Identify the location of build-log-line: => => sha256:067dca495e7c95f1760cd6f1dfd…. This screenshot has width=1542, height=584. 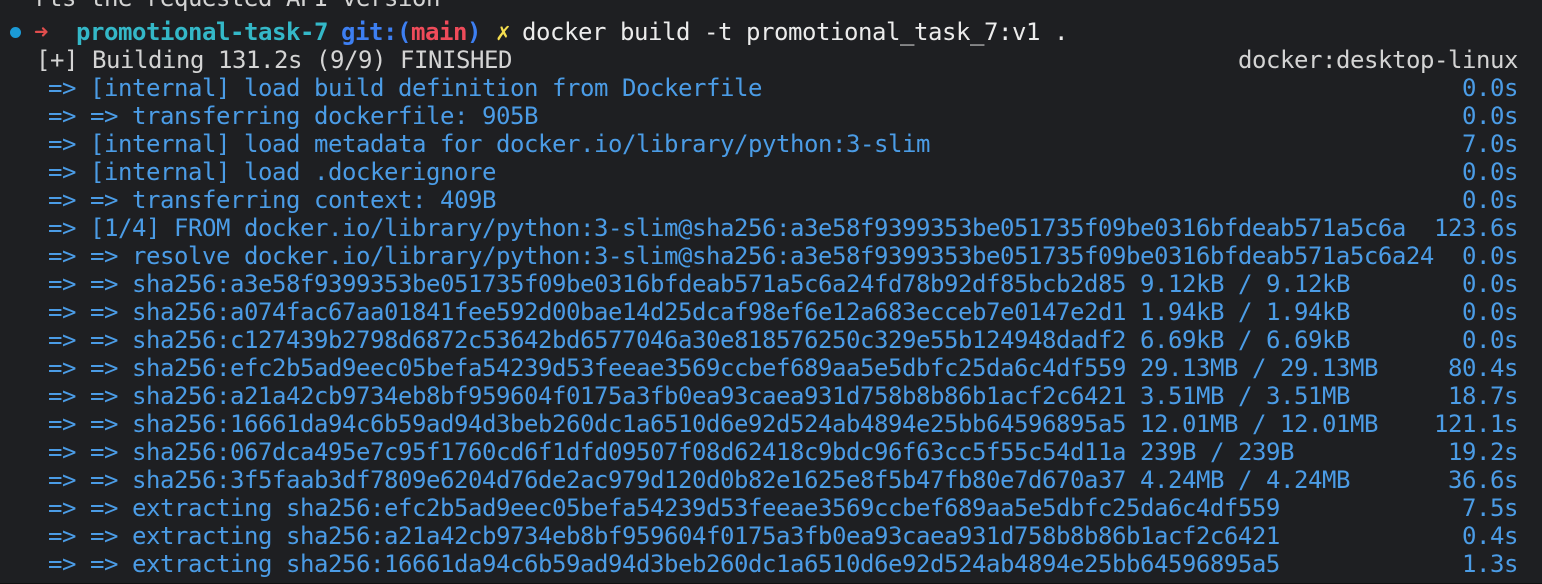
(771, 452).